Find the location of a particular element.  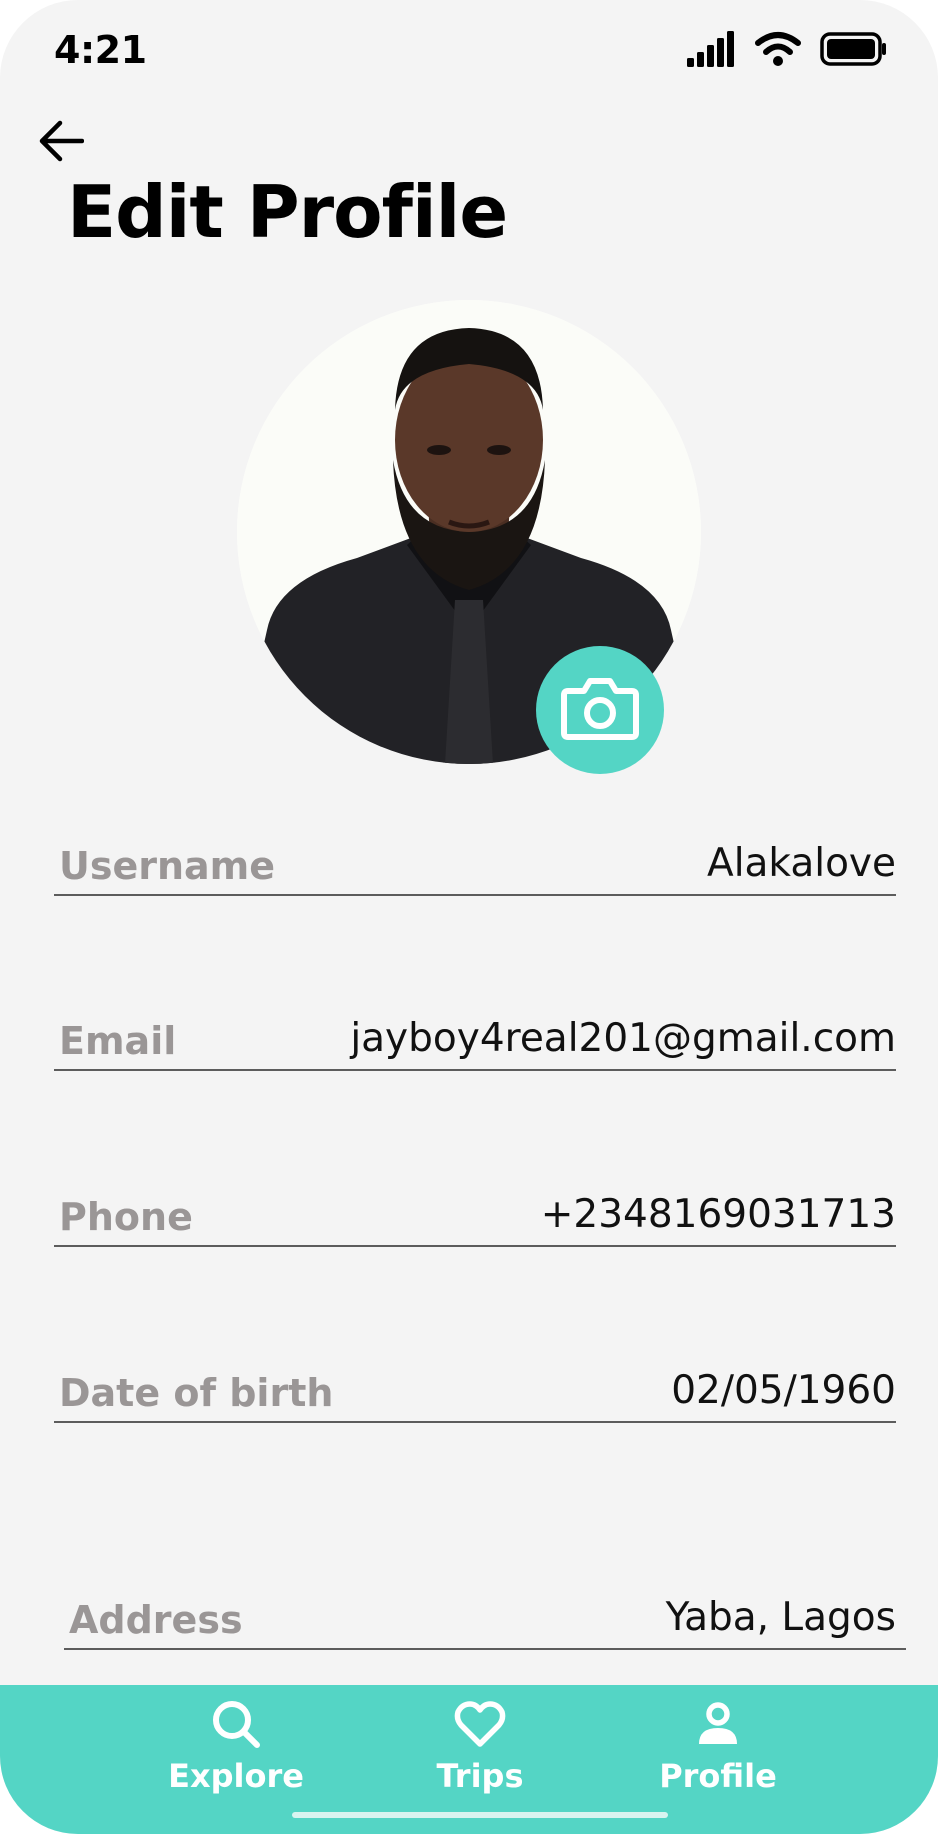

status-time: 4:21 is located at coordinates (100, 50).